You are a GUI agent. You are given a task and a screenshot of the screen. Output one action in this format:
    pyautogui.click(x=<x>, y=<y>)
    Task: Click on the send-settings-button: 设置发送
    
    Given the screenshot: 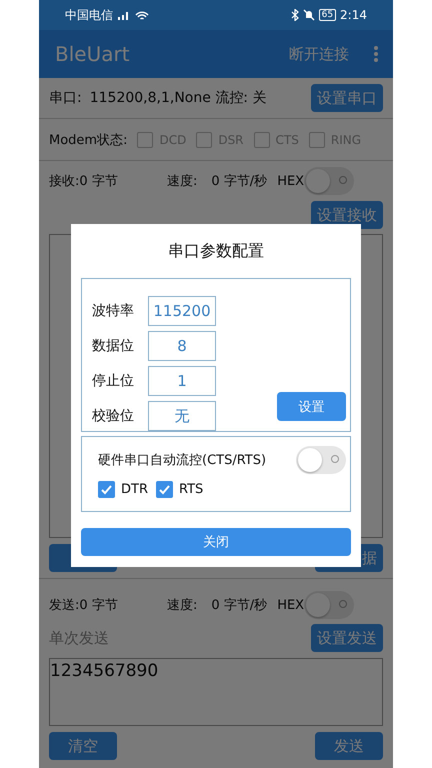 What is the action you would take?
    pyautogui.click(x=347, y=638)
    